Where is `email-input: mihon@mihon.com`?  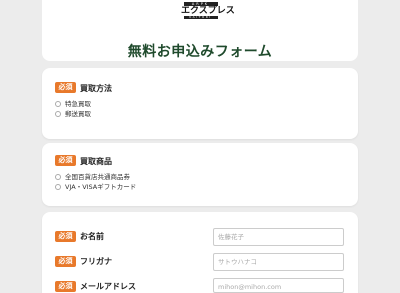
email-input: mihon@mihon.com is located at coordinates (278, 285).